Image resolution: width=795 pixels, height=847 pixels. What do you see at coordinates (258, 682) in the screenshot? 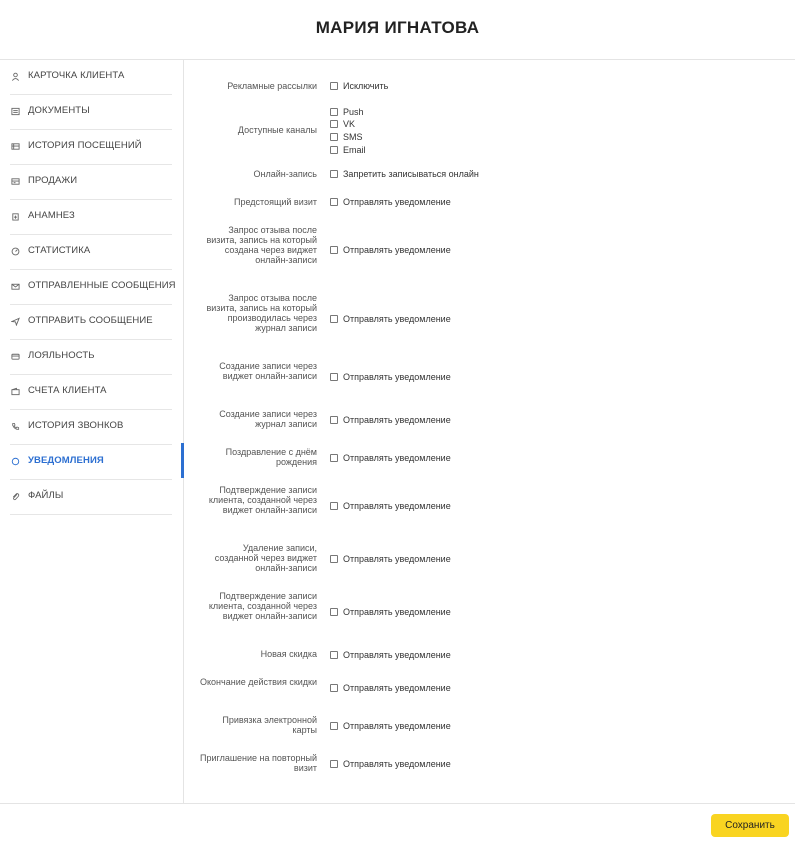
I see `notification-label: Окончание действия скидки` at bounding box center [258, 682].